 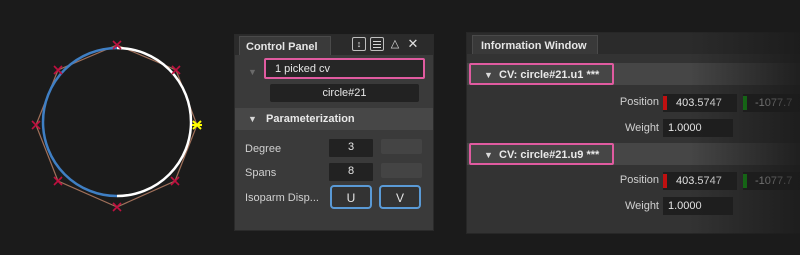 I want to click on information-window-tabbar: Information Window, so click(x=633, y=43).